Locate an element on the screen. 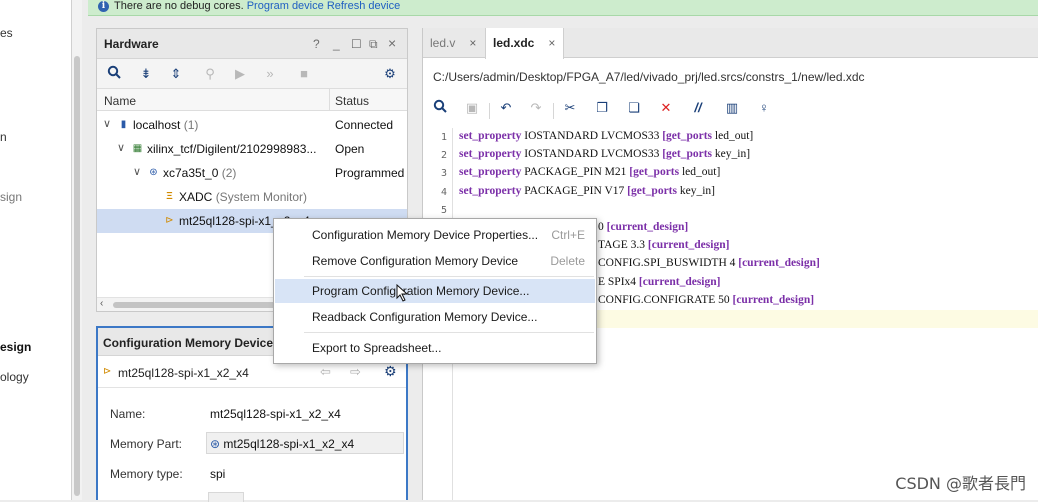  flow-nav-item: ology is located at coordinates (14, 377).